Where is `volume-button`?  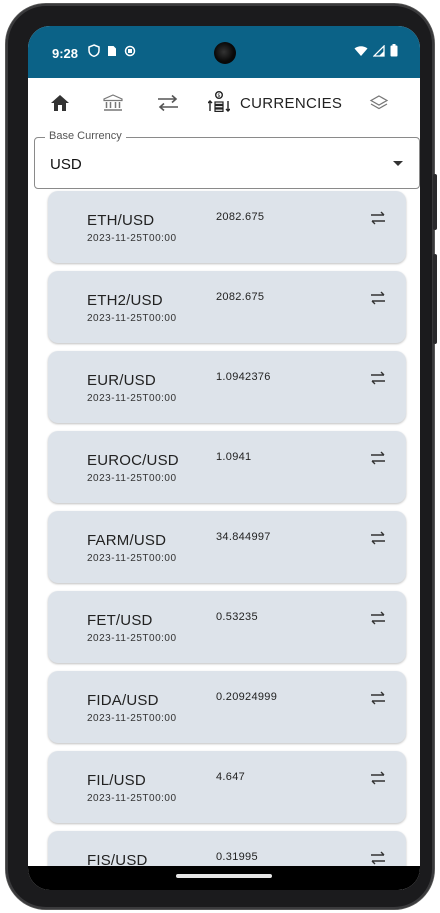 volume-button is located at coordinates (435, 299).